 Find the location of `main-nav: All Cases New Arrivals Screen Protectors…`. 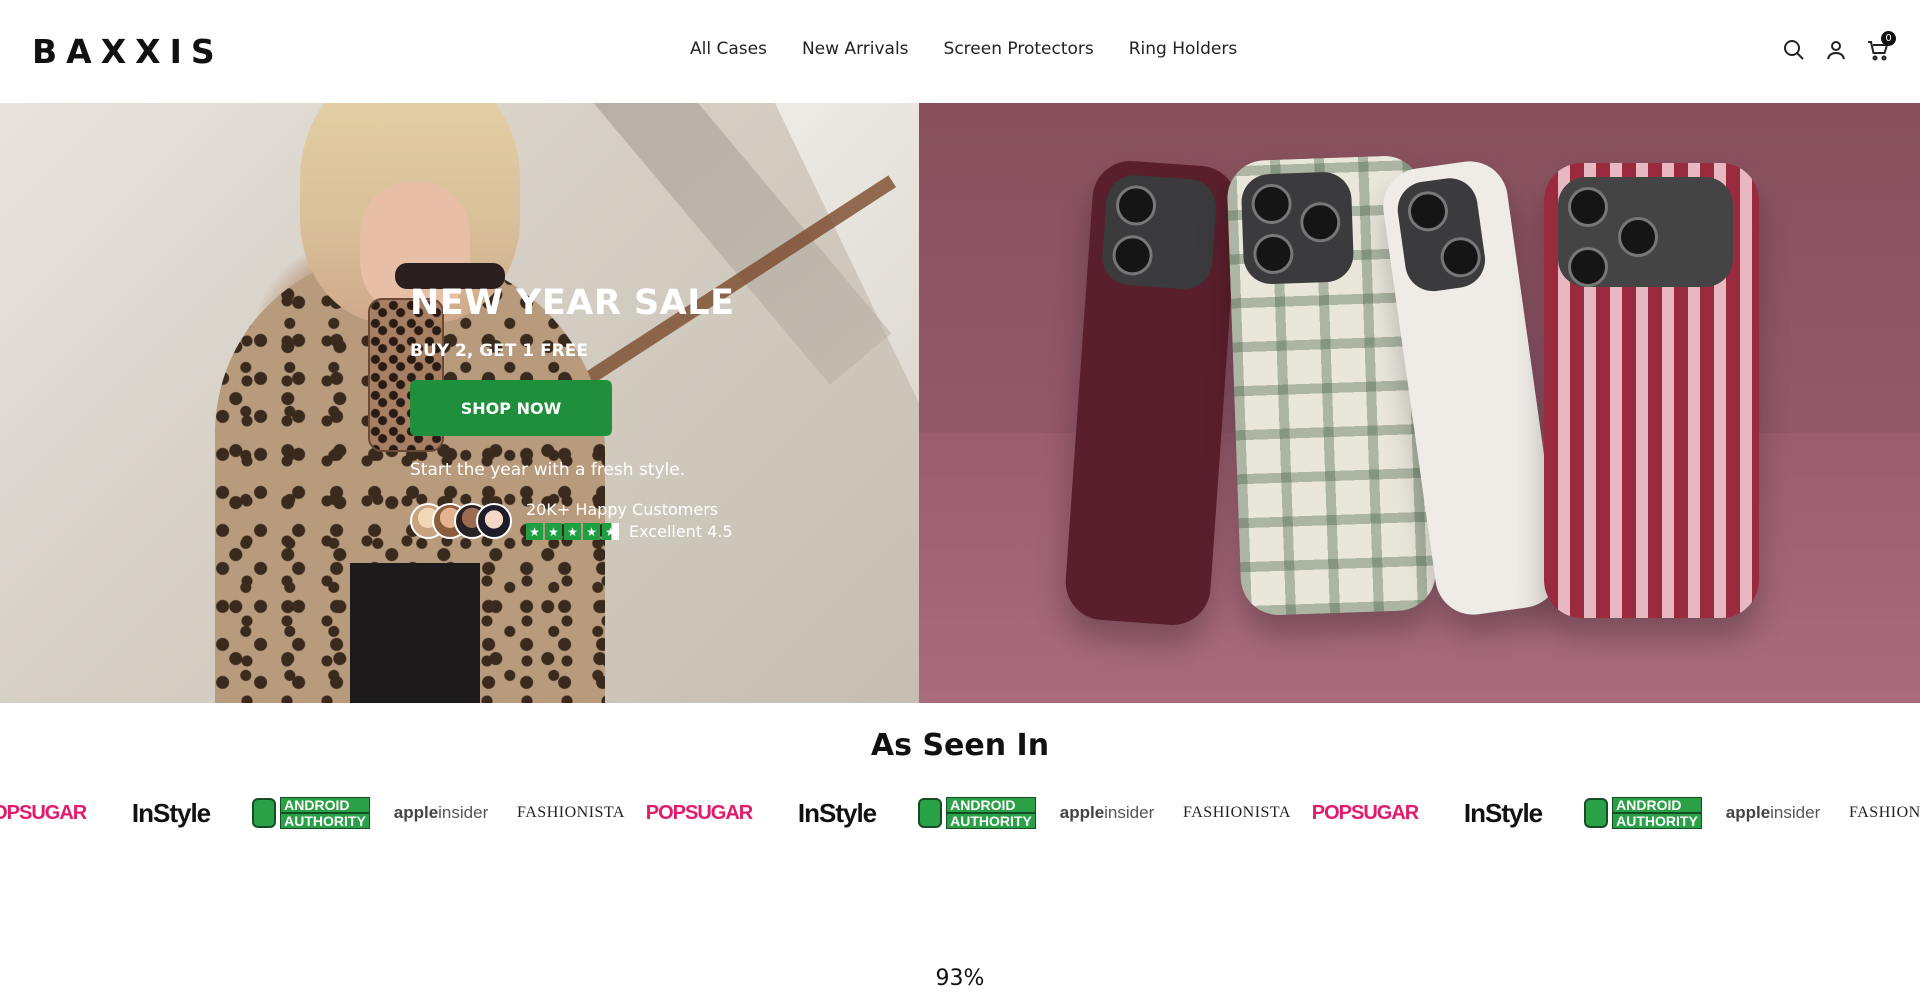

main-nav: All Cases New Arrivals Screen Protectors… is located at coordinates (963, 49).